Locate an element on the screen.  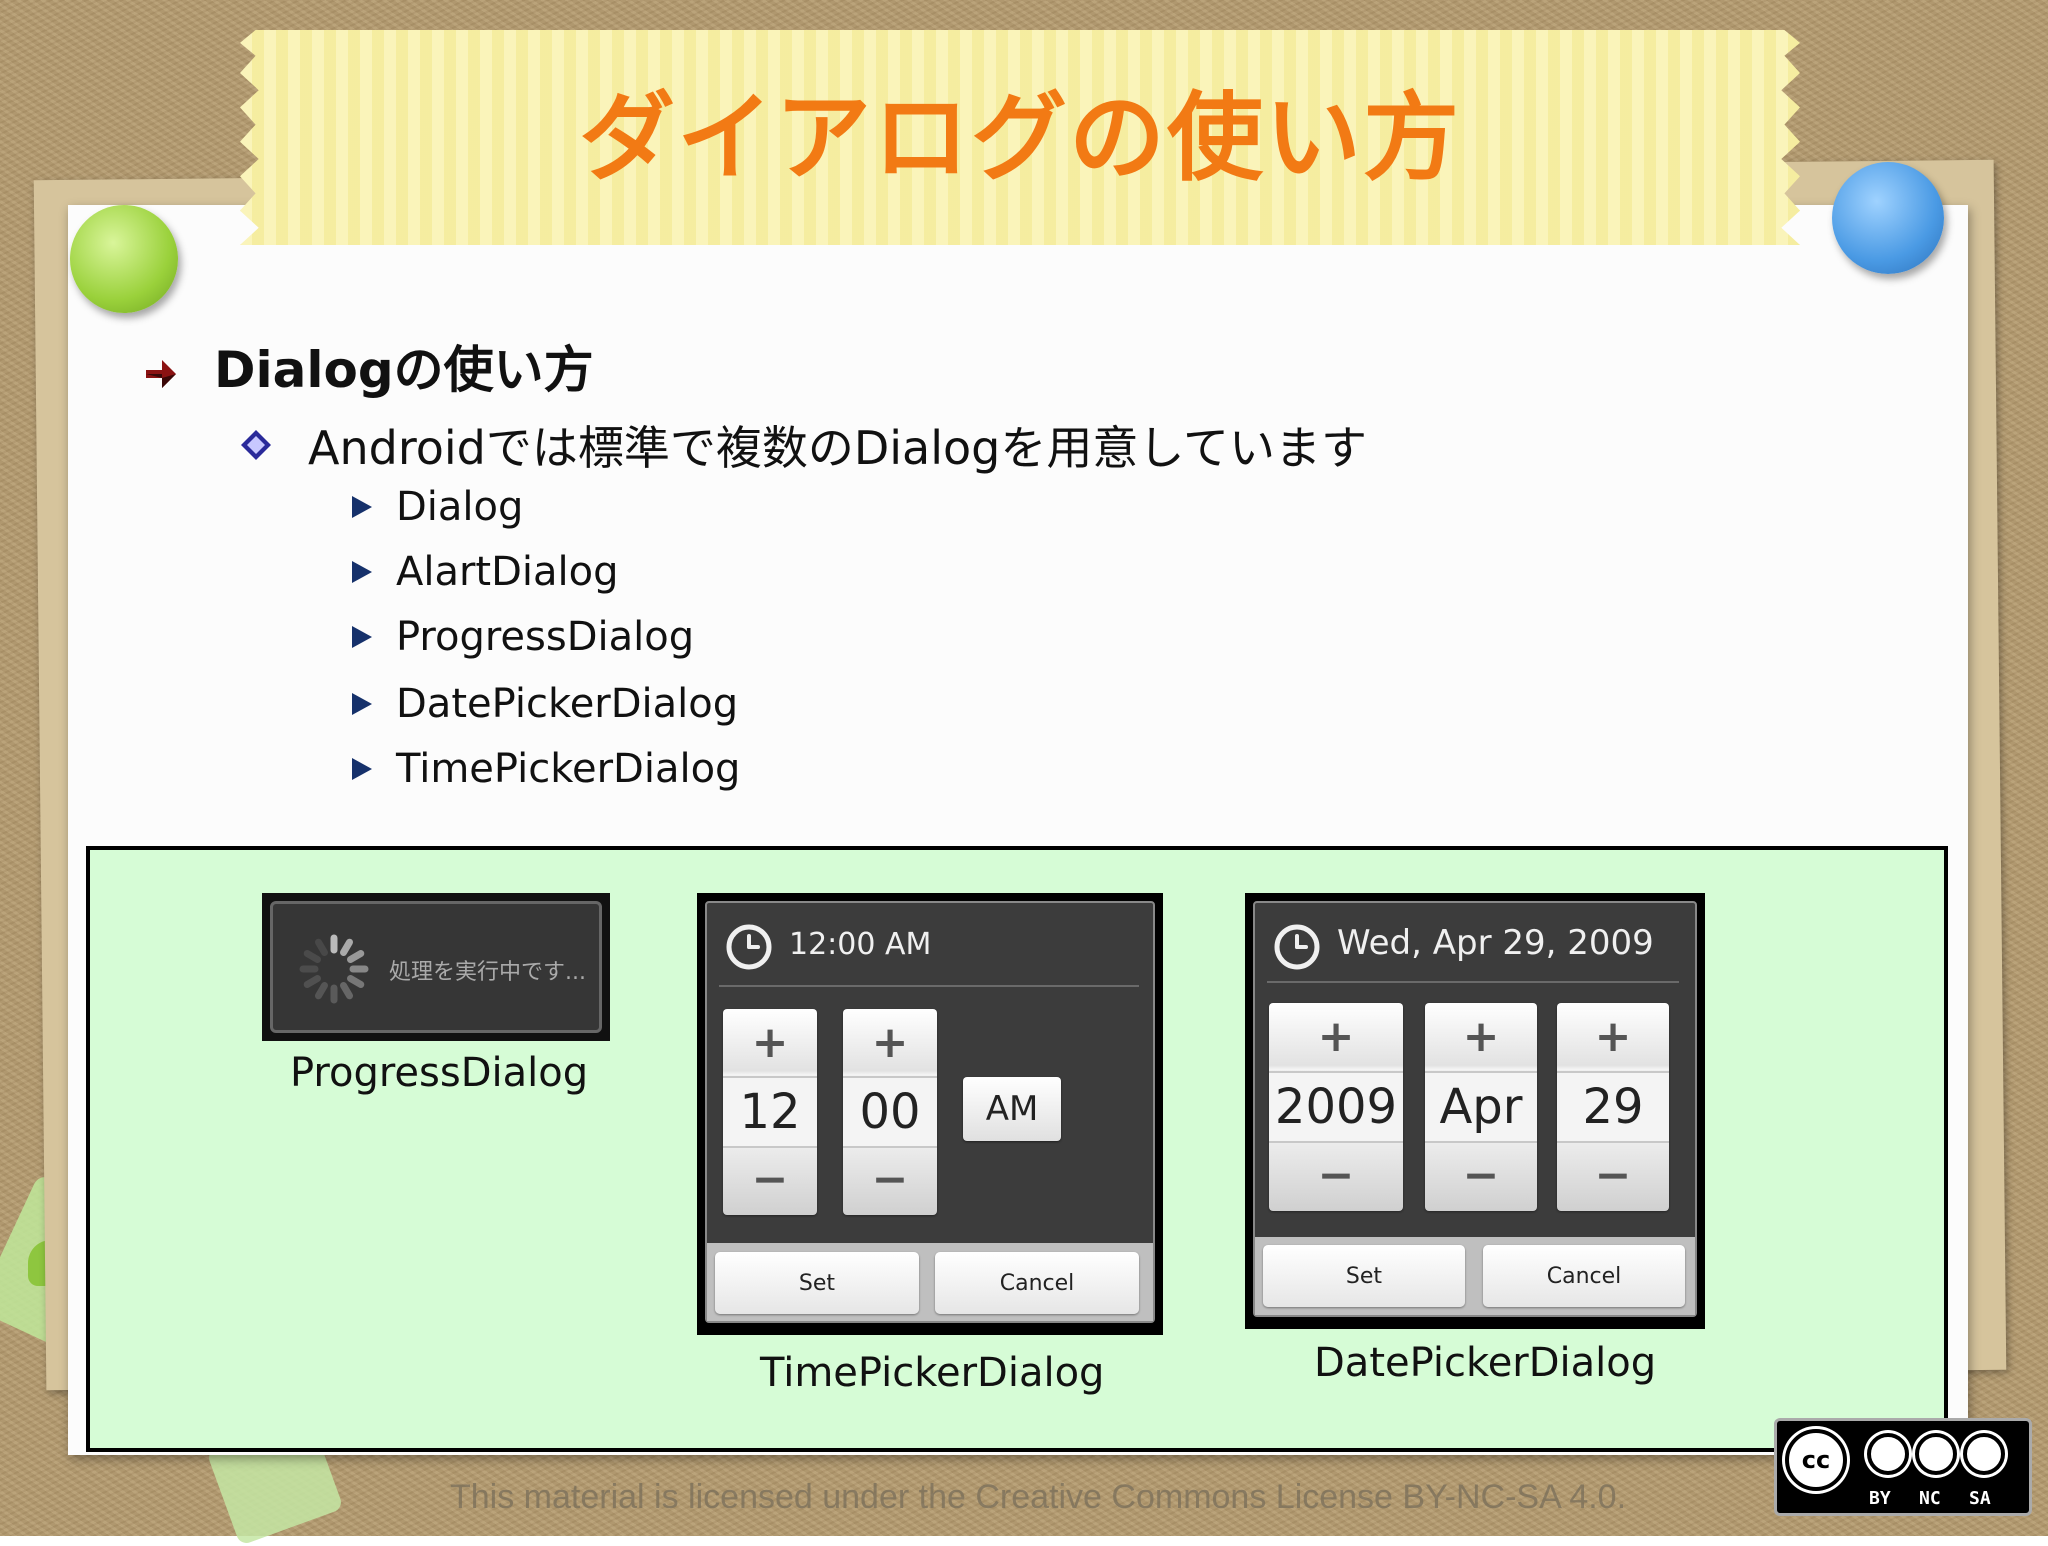
sa-icon is located at coordinates (1984, 1454).